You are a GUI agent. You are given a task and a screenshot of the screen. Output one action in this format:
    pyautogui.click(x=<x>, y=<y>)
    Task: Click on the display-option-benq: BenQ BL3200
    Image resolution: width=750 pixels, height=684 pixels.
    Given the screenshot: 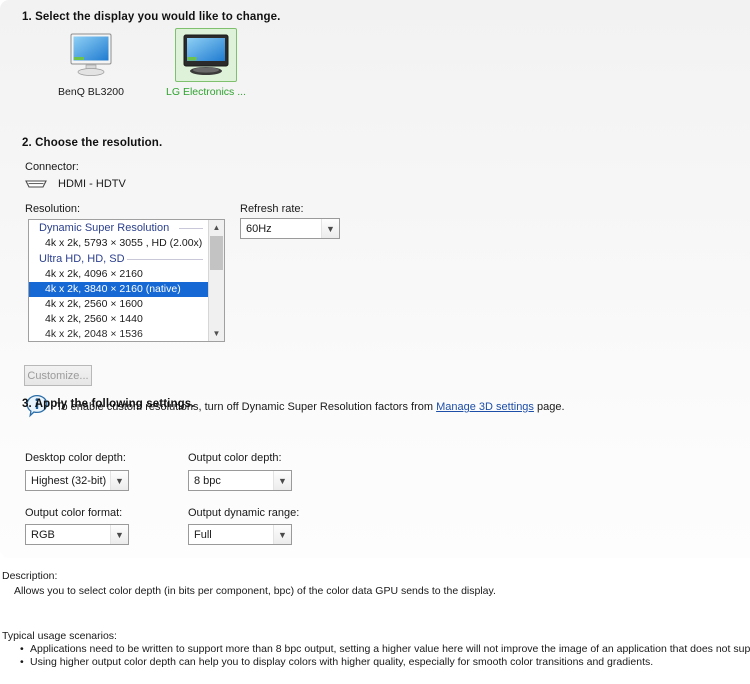 What is the action you would take?
    pyautogui.click(x=91, y=63)
    